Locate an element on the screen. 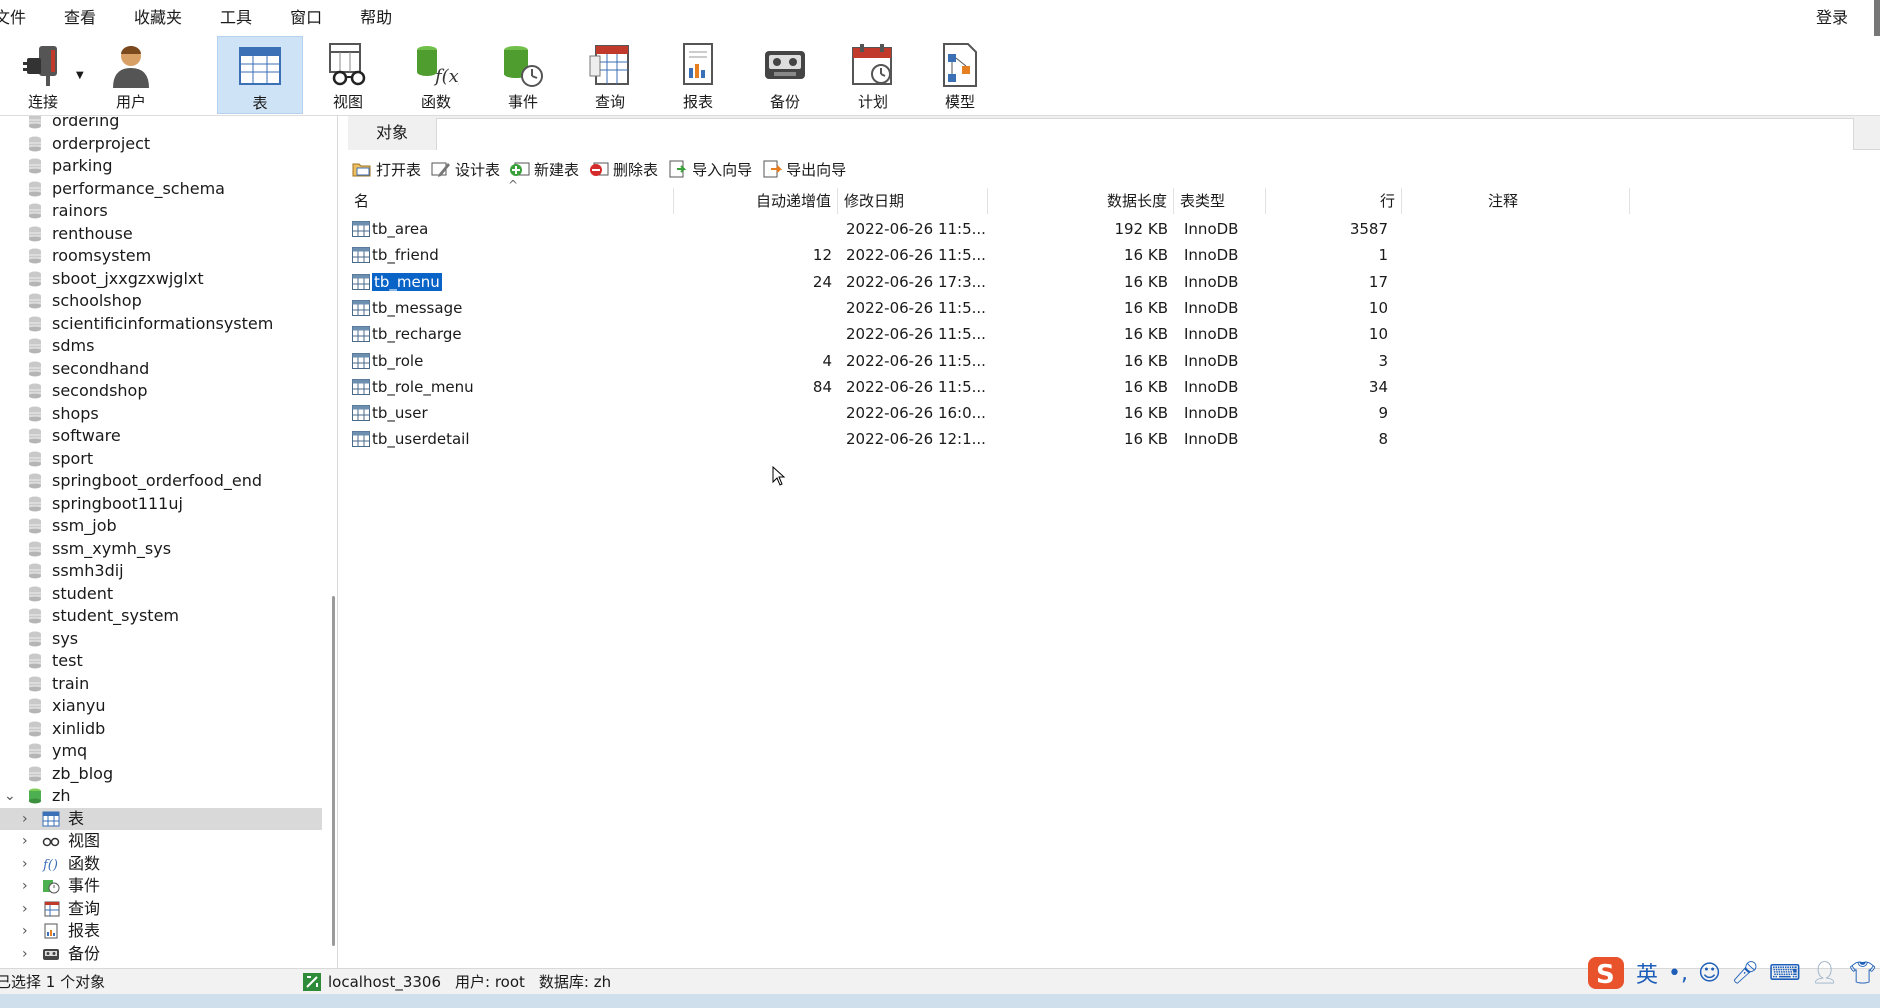 The height and width of the screenshot is (1008, 1880). column-header-rows: 行 is located at coordinates (1334, 201).